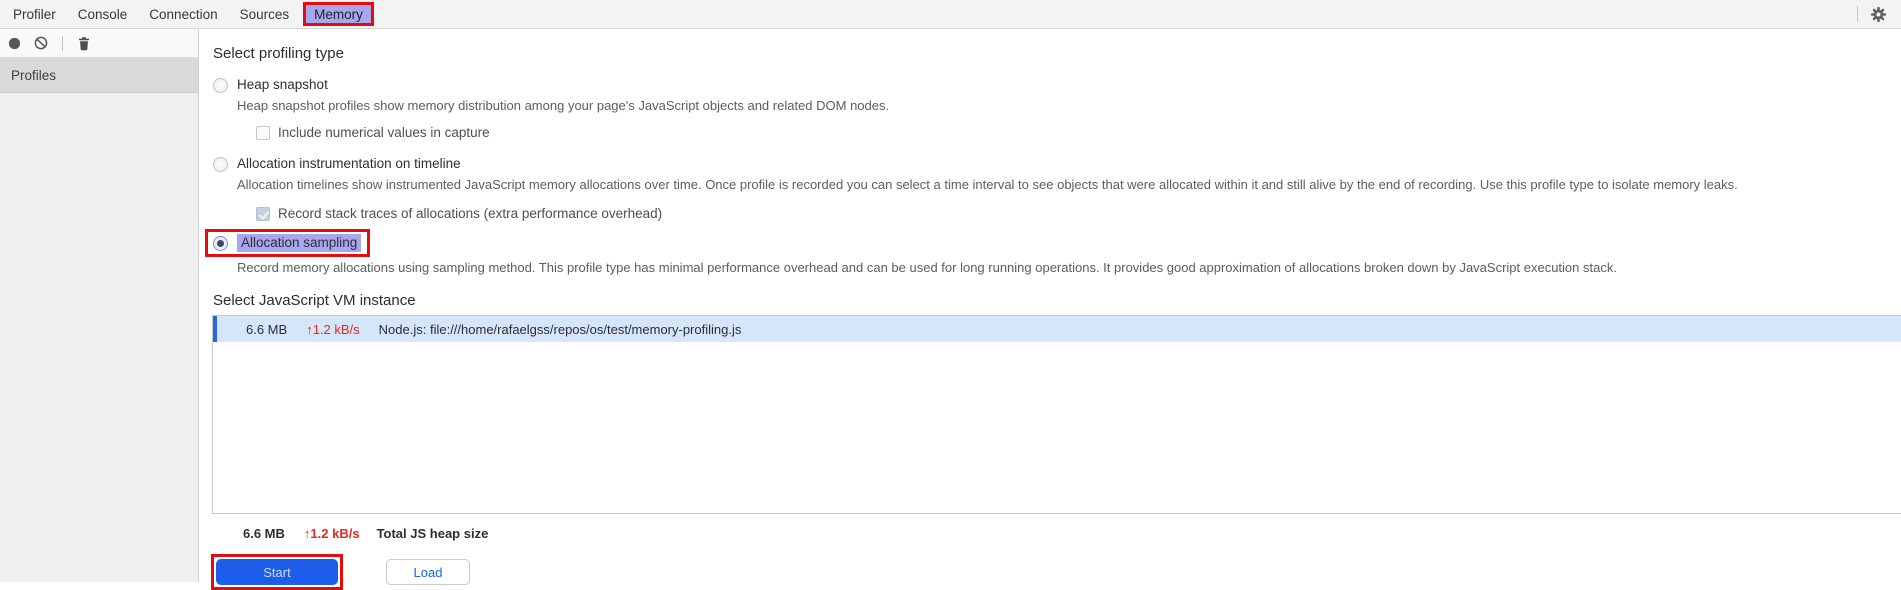  What do you see at coordinates (14, 43) in the screenshot?
I see `record-icon` at bounding box center [14, 43].